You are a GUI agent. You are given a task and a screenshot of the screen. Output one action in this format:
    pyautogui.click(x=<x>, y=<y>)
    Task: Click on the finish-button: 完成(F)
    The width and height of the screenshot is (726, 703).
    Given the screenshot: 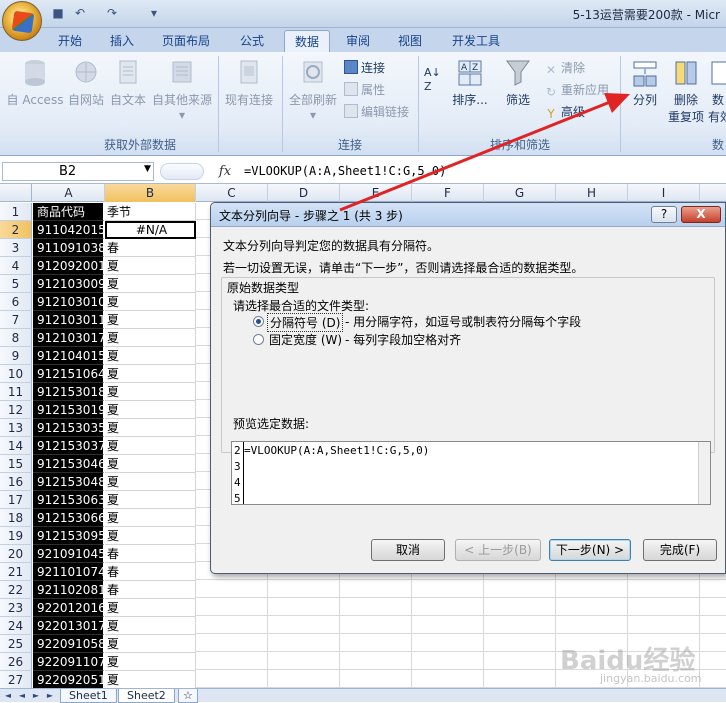 What is the action you would take?
    pyautogui.click(x=680, y=550)
    